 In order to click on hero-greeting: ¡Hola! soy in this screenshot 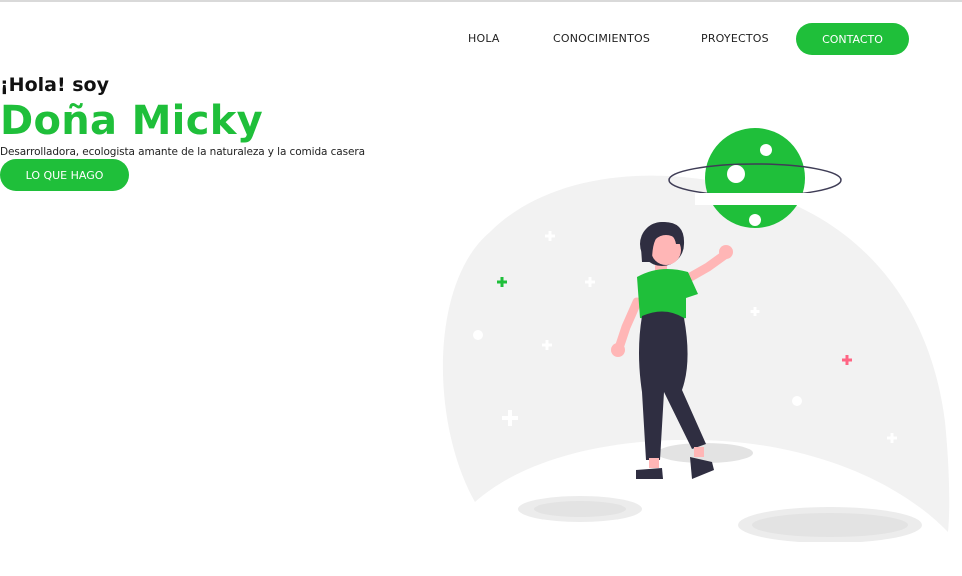, I will do `click(54, 85)`.